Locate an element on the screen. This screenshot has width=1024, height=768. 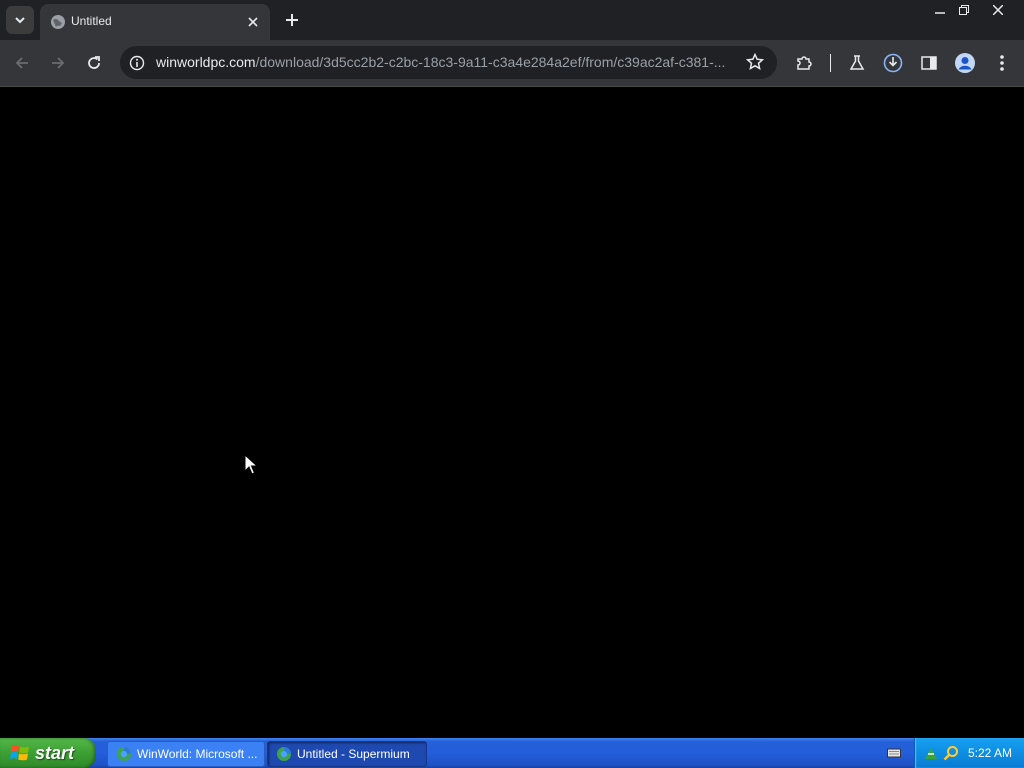
tab-title: Untitled is located at coordinates (91, 21).